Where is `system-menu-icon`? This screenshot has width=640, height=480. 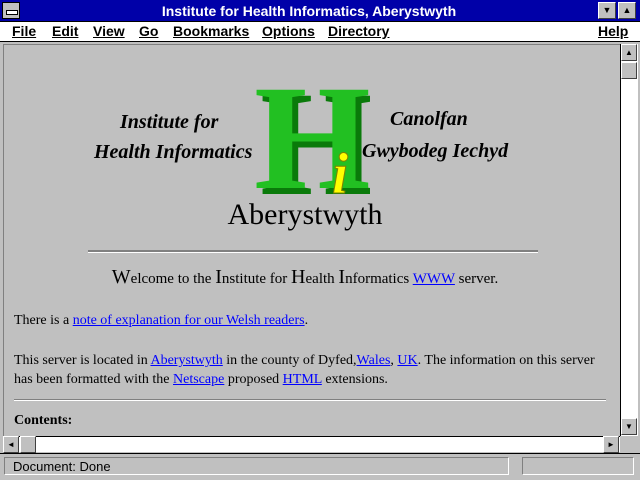 system-menu-icon is located at coordinates (12, 12).